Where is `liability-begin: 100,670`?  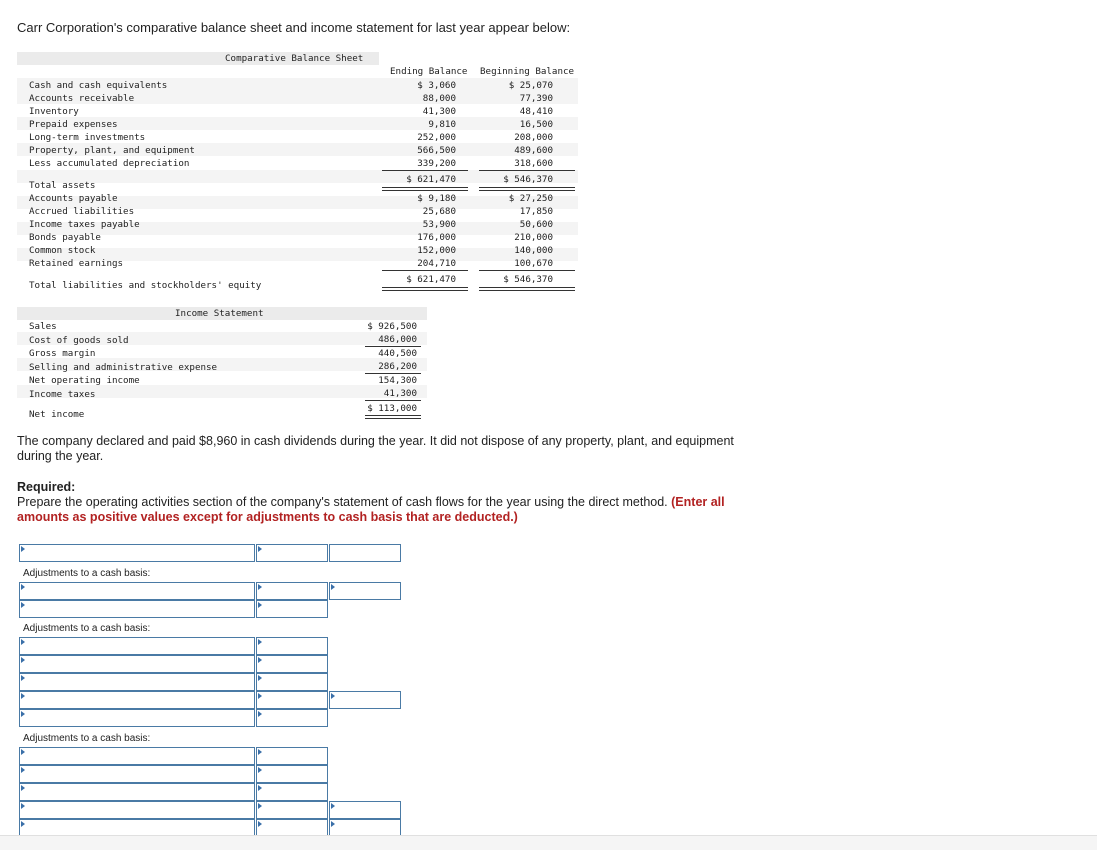 liability-begin: 100,670 is located at coordinates (533, 263).